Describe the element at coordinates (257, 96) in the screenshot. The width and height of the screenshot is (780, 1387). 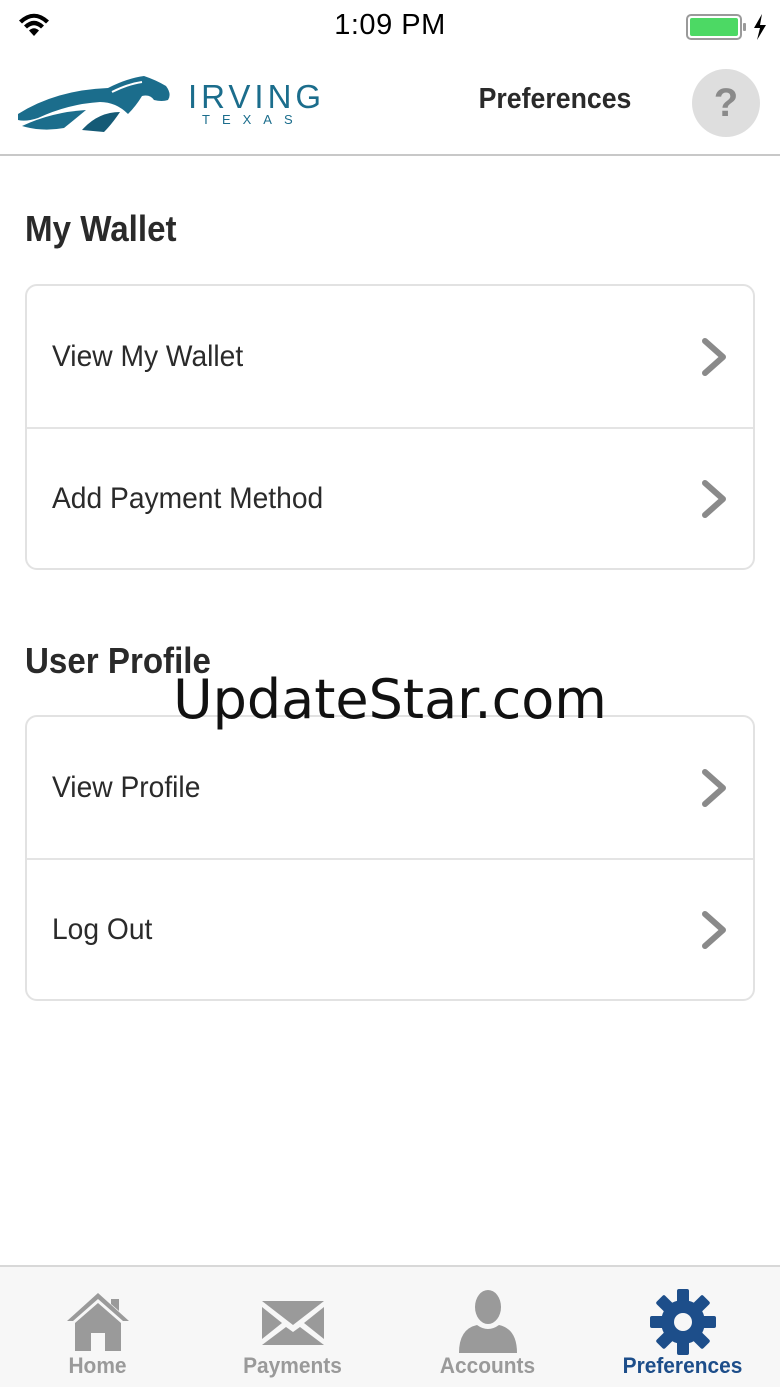
I see `logo-wordmark: IRVING` at that location.